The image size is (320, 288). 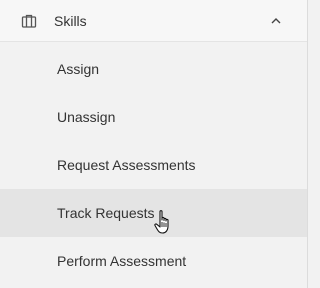 What do you see at coordinates (276, 21) in the screenshot?
I see `chevron-up-icon` at bounding box center [276, 21].